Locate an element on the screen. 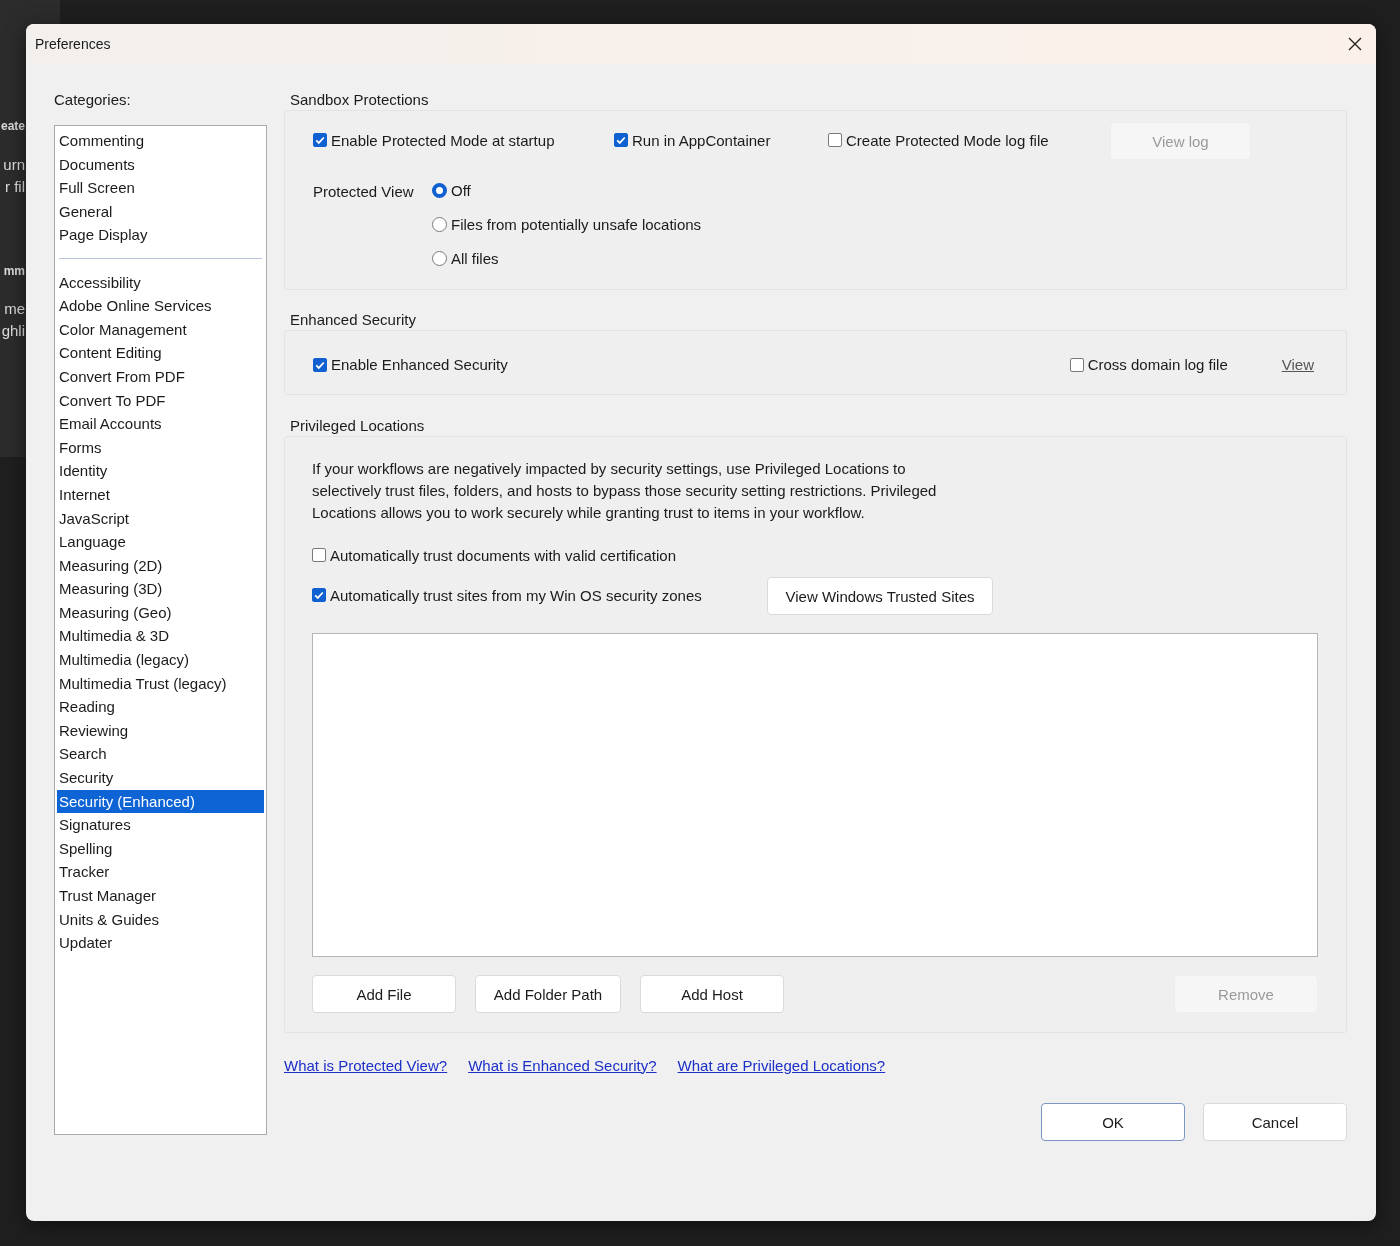  radio-label: Off is located at coordinates (461, 190).